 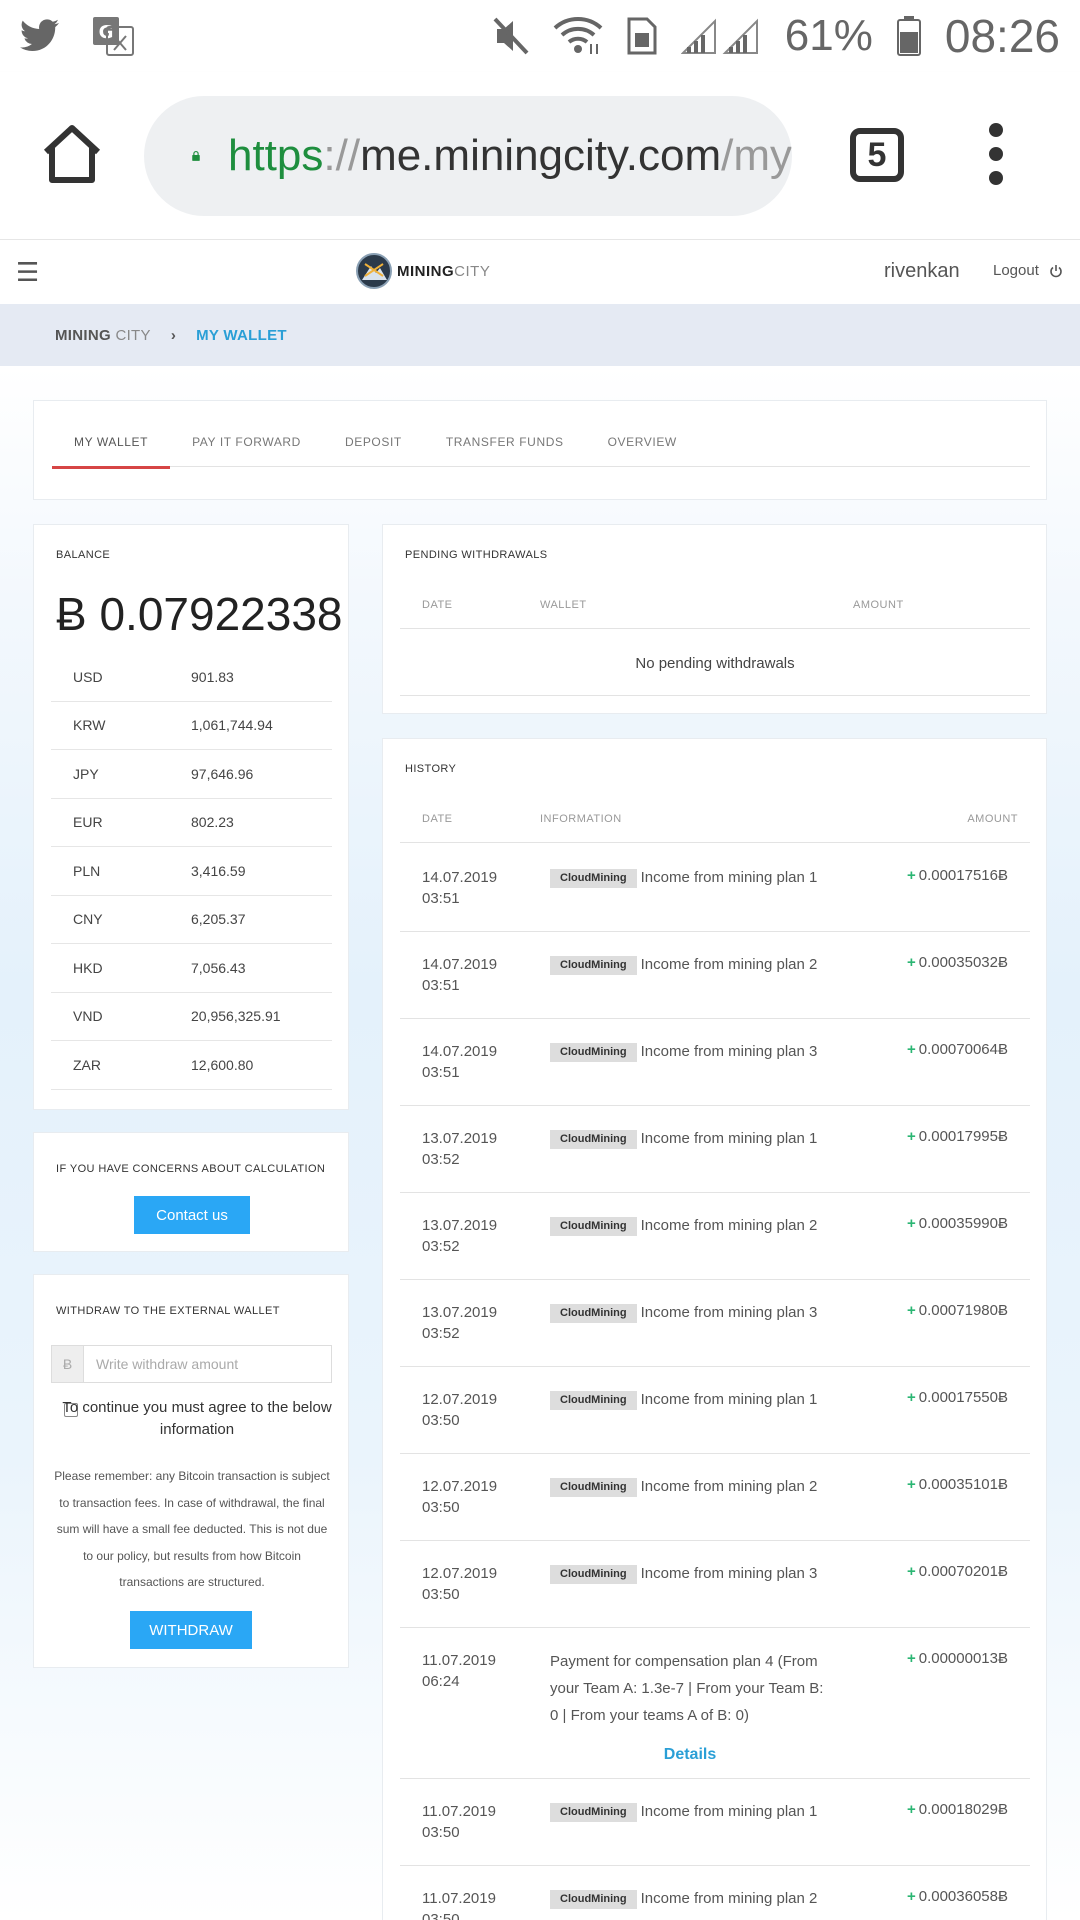 I want to click on currency-code: JPY, so click(x=86, y=773).